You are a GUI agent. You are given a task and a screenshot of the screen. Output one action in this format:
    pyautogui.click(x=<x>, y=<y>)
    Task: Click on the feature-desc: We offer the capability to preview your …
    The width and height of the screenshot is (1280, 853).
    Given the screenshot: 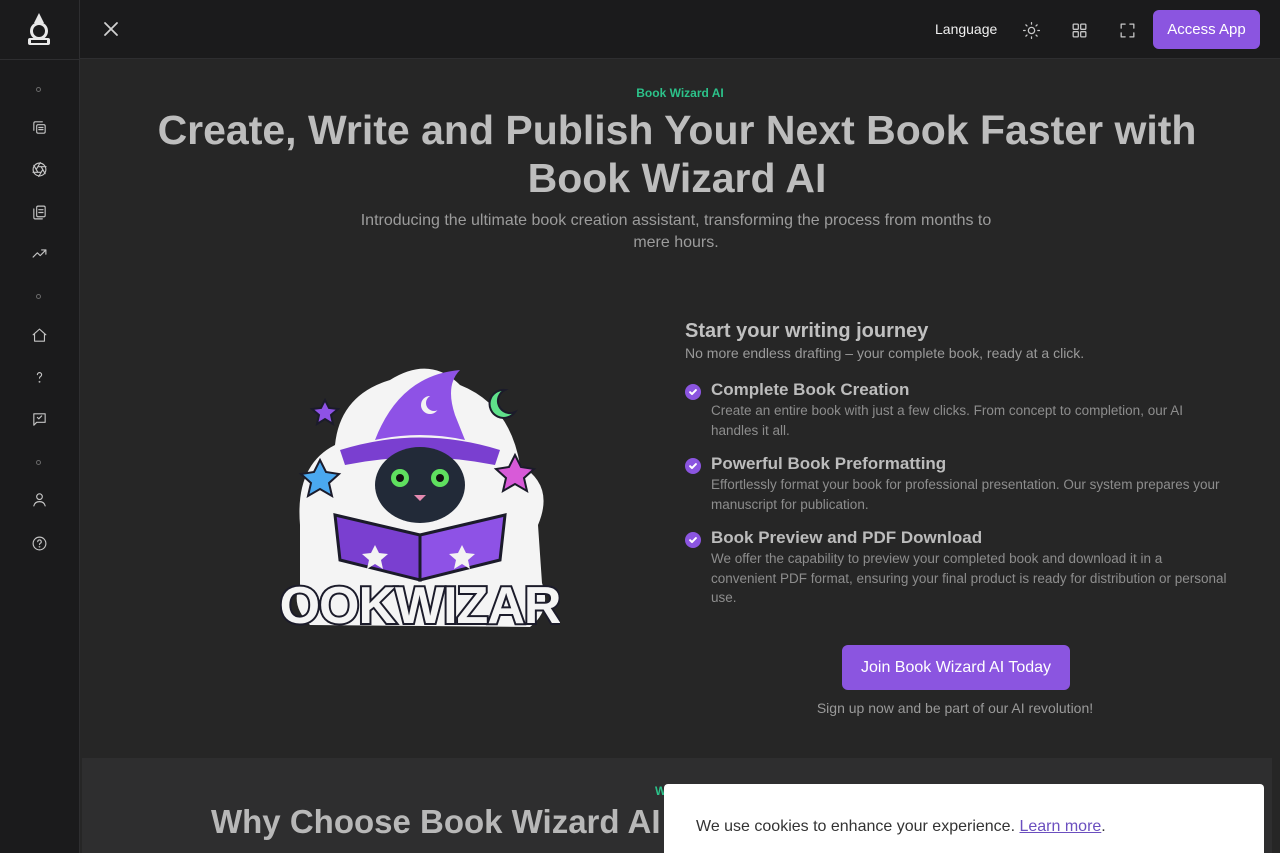 What is the action you would take?
    pyautogui.click(x=969, y=578)
    